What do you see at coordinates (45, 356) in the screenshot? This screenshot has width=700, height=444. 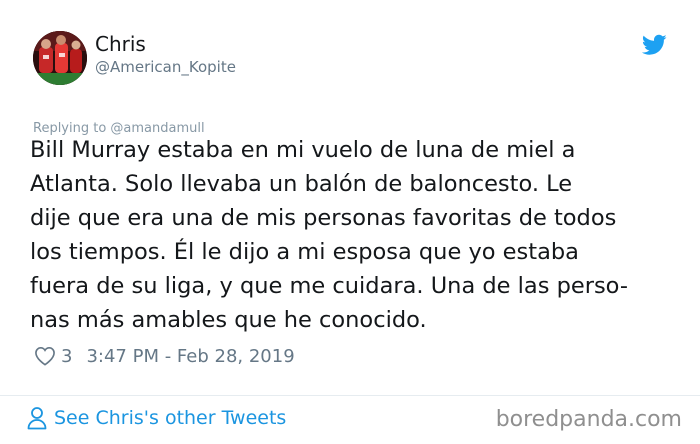 I see `heart-icon` at bounding box center [45, 356].